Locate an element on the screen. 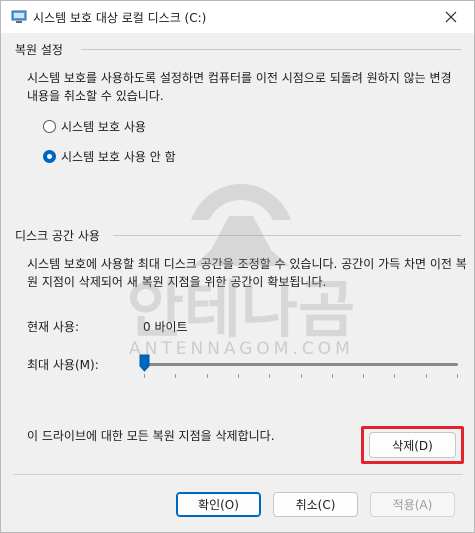  slider-ticks is located at coordinates (301, 377).